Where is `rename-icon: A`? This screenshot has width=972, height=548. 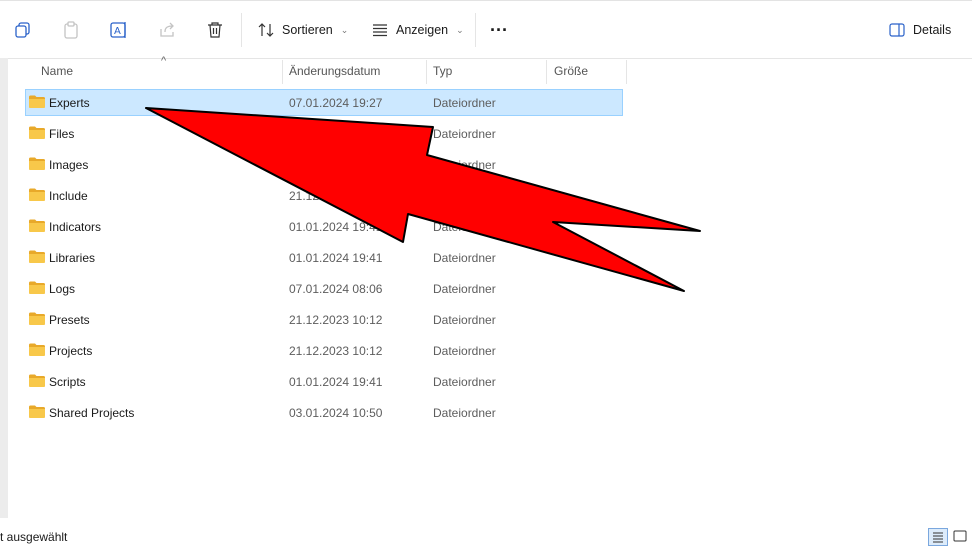 rename-icon: A is located at coordinates (118, 30).